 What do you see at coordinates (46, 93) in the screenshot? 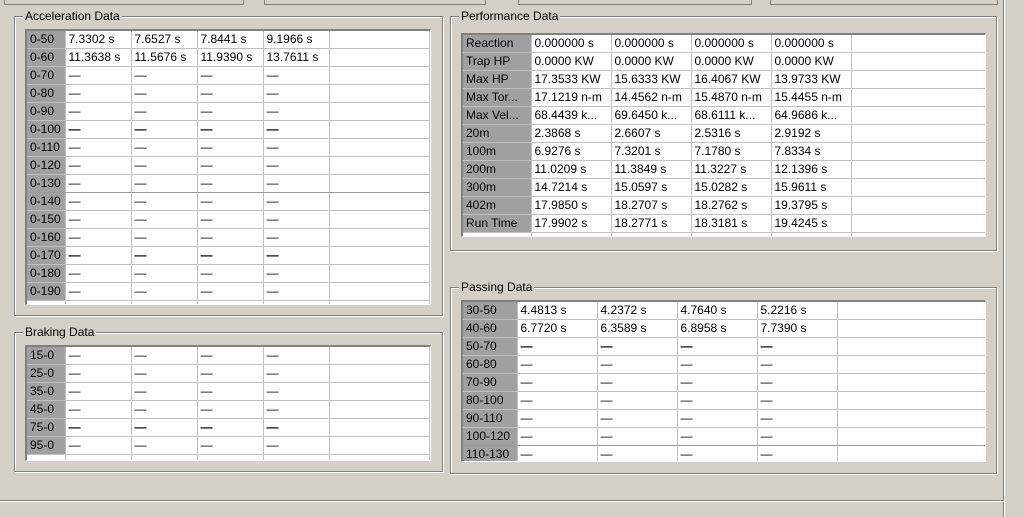
I see `row-header-cell: 0-80` at bounding box center [46, 93].